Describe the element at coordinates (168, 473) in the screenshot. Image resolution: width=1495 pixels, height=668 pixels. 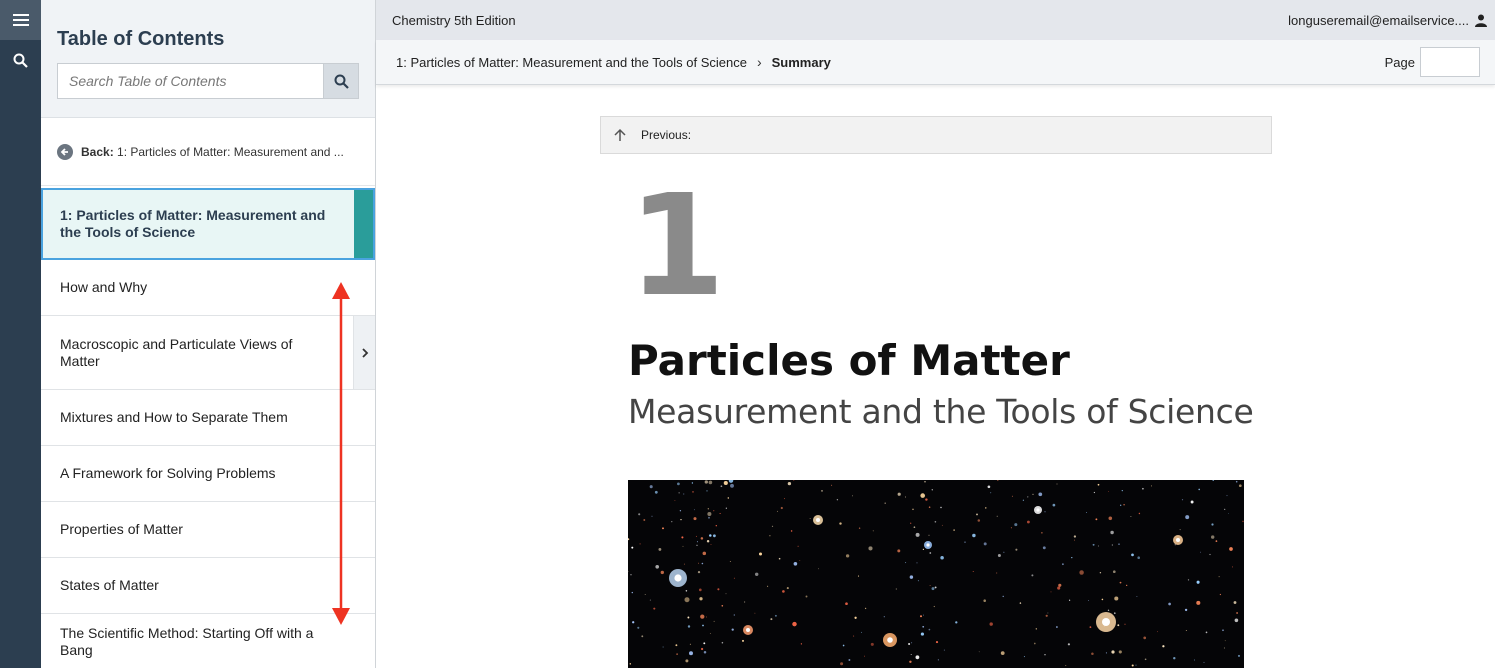
I see `toc-item-label: A Framework for Solving Problems` at that location.